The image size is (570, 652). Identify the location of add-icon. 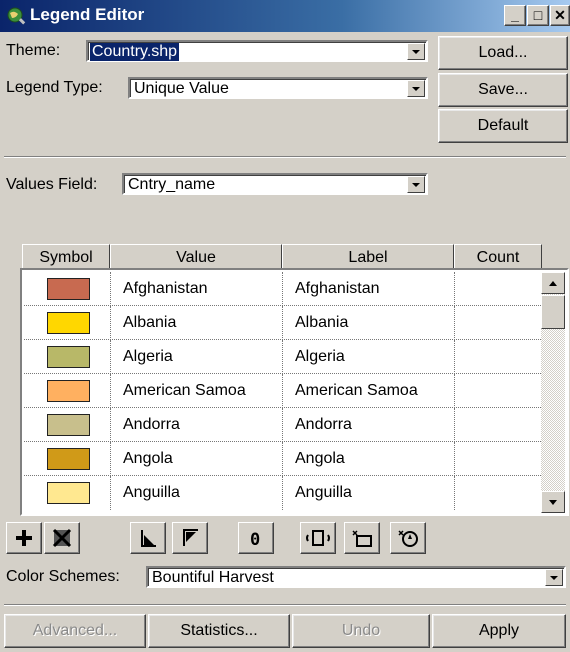
(24, 538).